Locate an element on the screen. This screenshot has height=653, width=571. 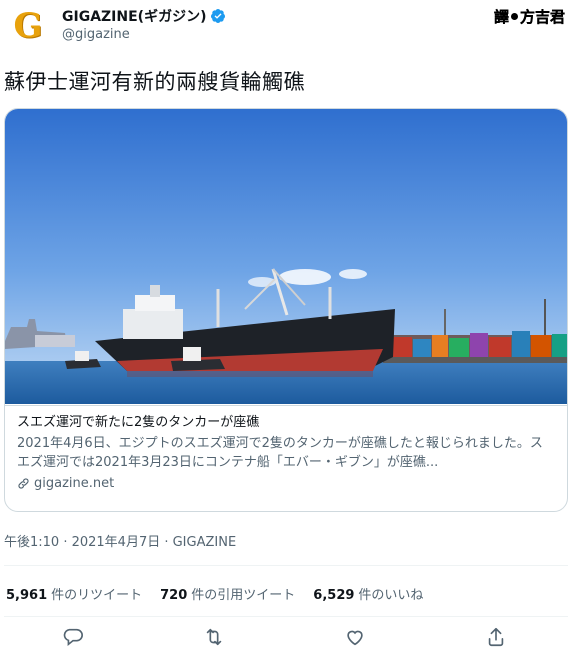
translator-name: 方吉君 is located at coordinates (542, 17).